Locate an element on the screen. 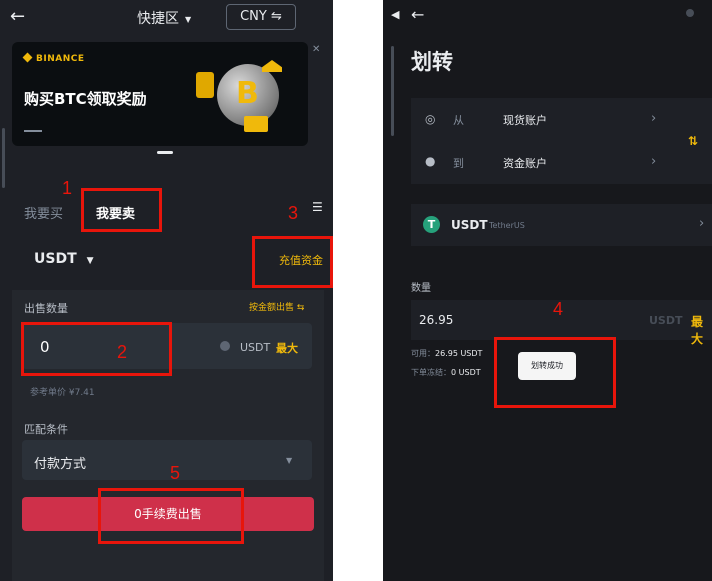 The image size is (712, 581). to-account: 资金账户 is located at coordinates (525, 163).